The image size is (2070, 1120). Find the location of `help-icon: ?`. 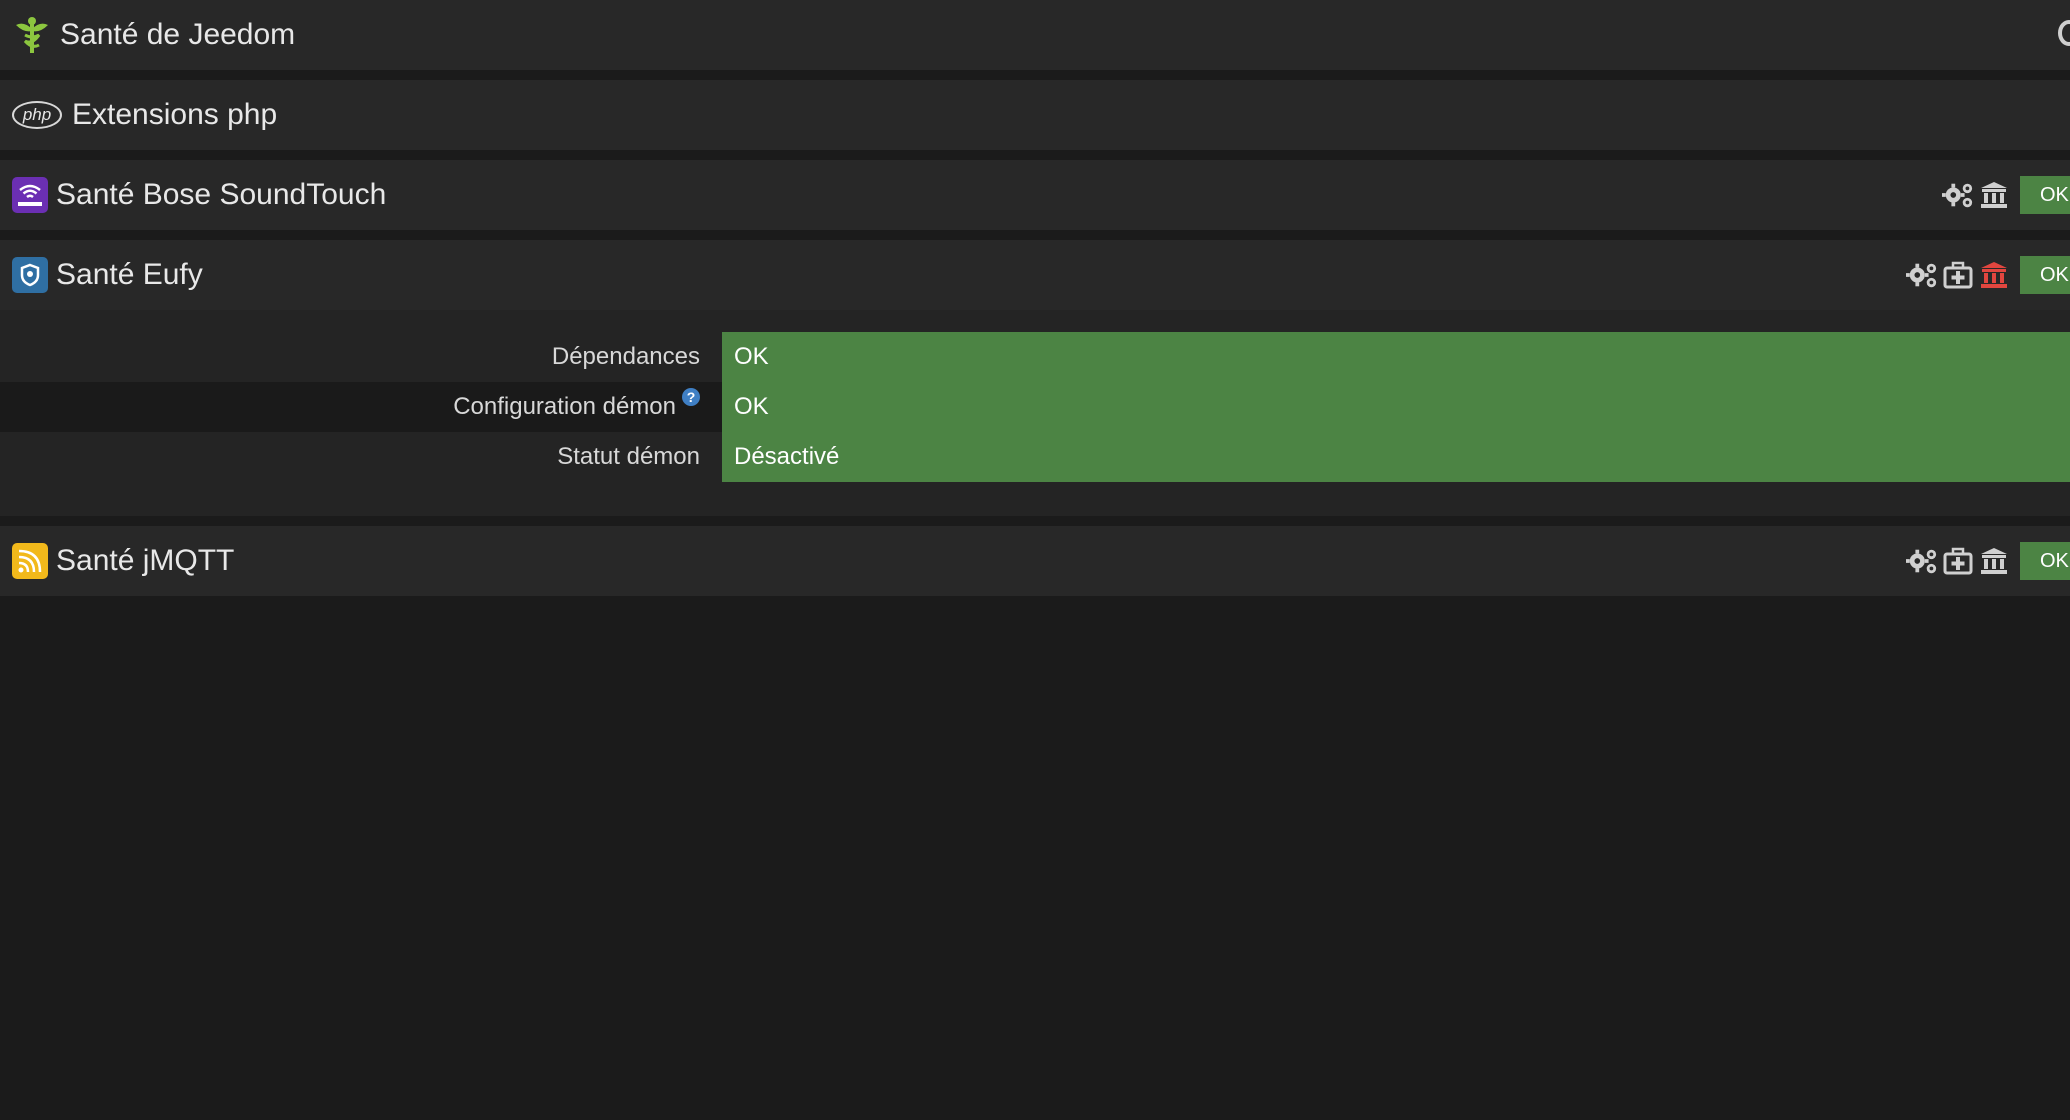

help-icon: ? is located at coordinates (691, 397).